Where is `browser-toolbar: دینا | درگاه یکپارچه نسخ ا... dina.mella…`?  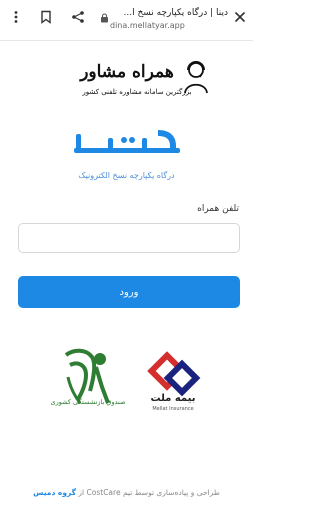
browser-toolbar: دینا | درگاه یکپارچه نسخ ا... dina.mella… is located at coordinates (126, 20).